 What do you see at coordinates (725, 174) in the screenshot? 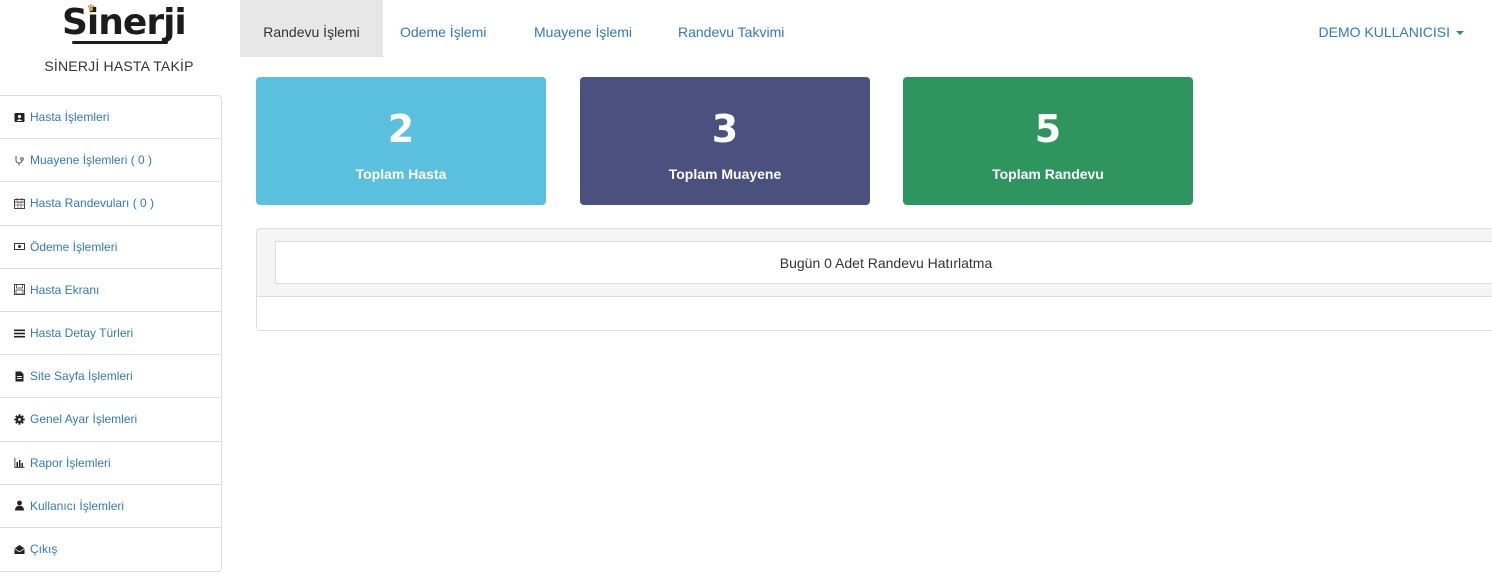
I see `stat-label: Toplam Muayene` at bounding box center [725, 174].